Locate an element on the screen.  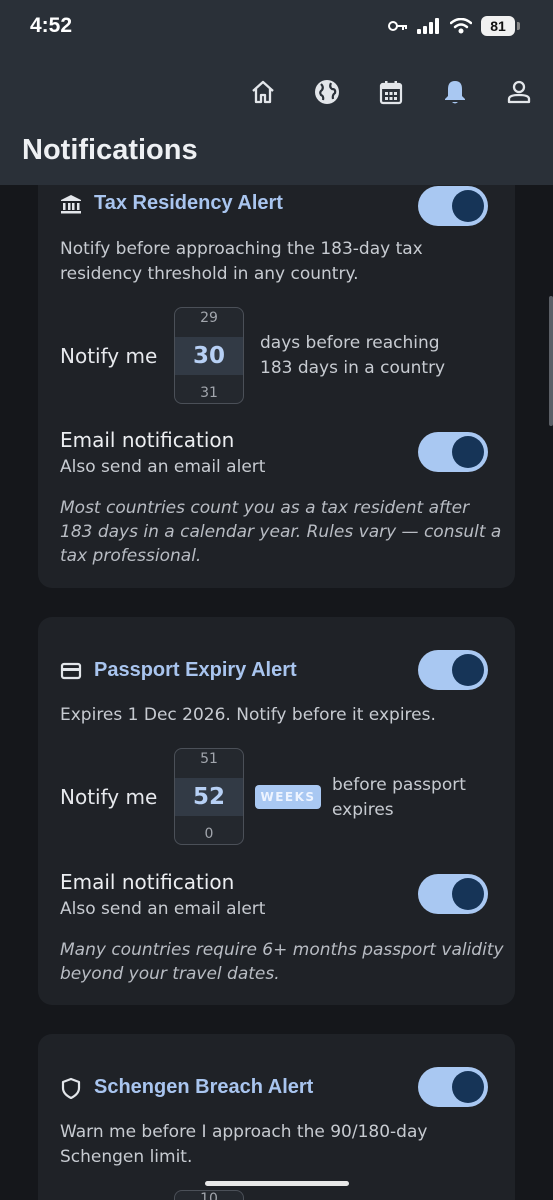
credit-card-icon is located at coordinates (71, 670).